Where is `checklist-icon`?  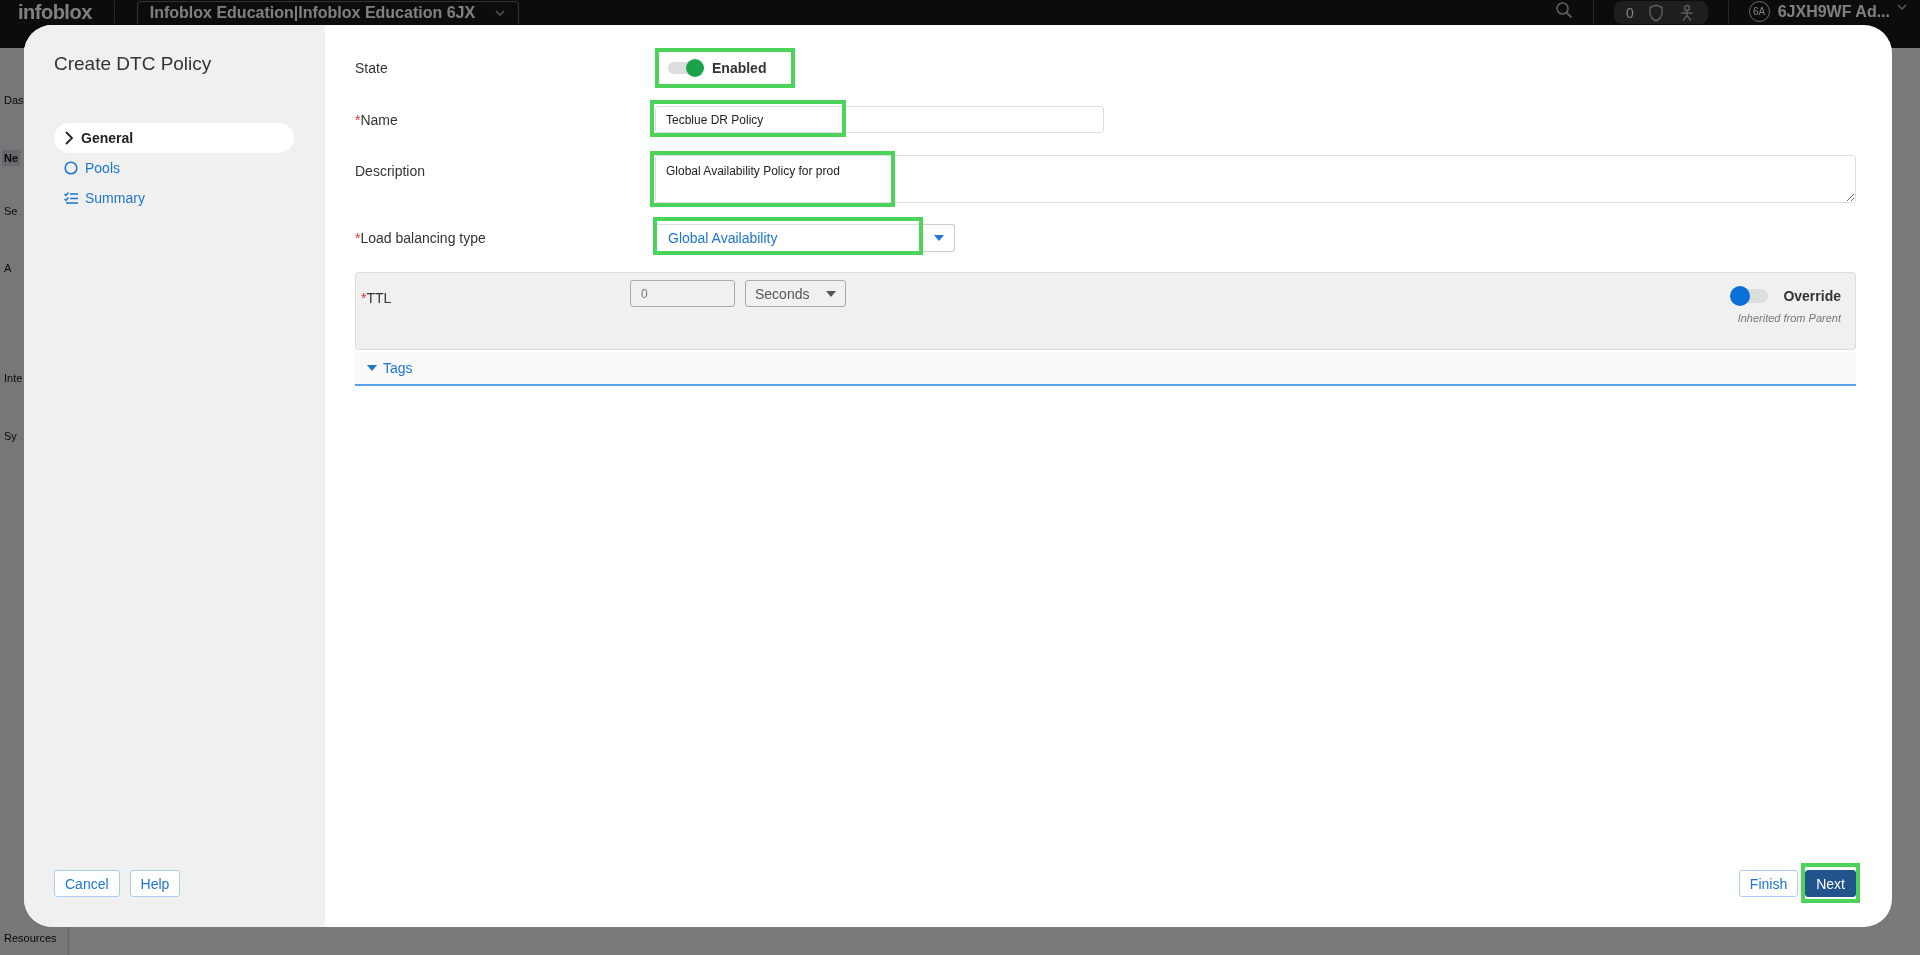
checklist-icon is located at coordinates (71, 198).